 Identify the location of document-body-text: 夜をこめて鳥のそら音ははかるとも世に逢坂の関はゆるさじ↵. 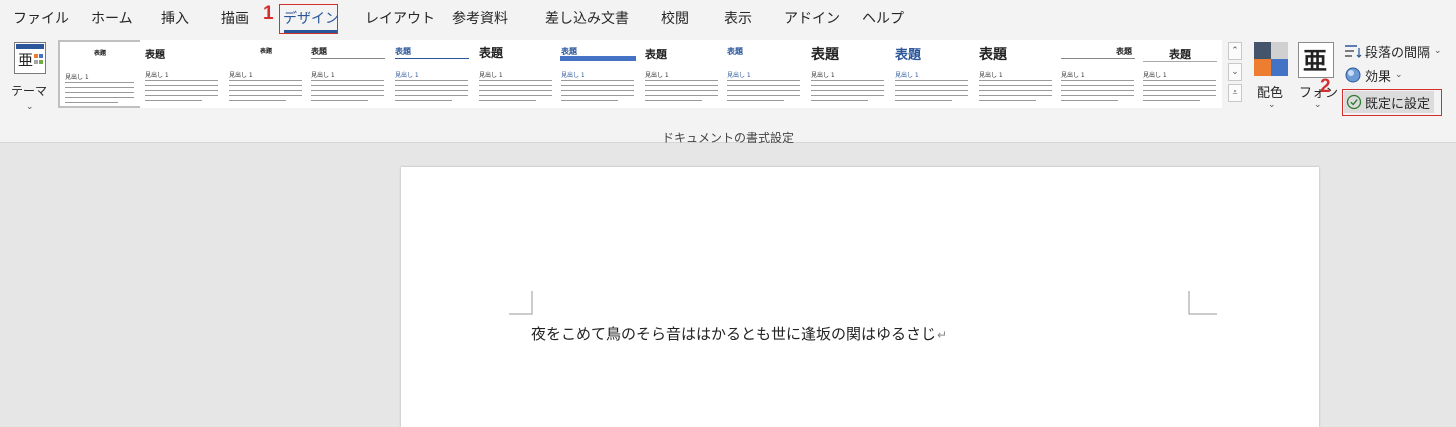
(739, 333).